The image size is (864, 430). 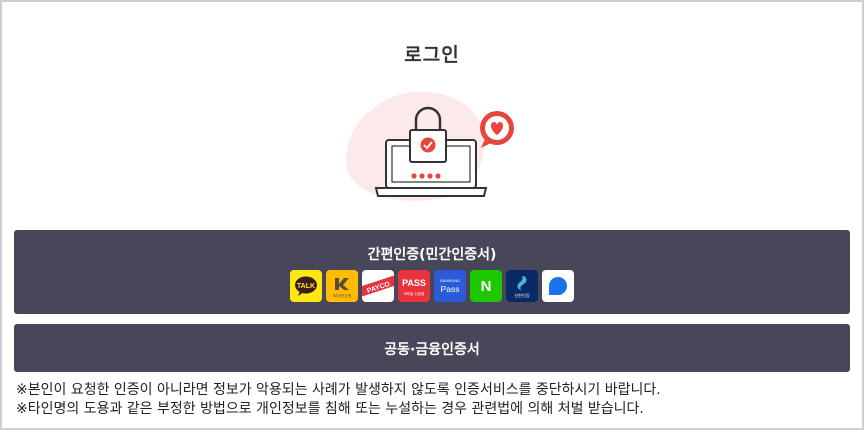 What do you see at coordinates (342, 286) in the screenshot?
I see `kb-icon: KB국민은행` at bounding box center [342, 286].